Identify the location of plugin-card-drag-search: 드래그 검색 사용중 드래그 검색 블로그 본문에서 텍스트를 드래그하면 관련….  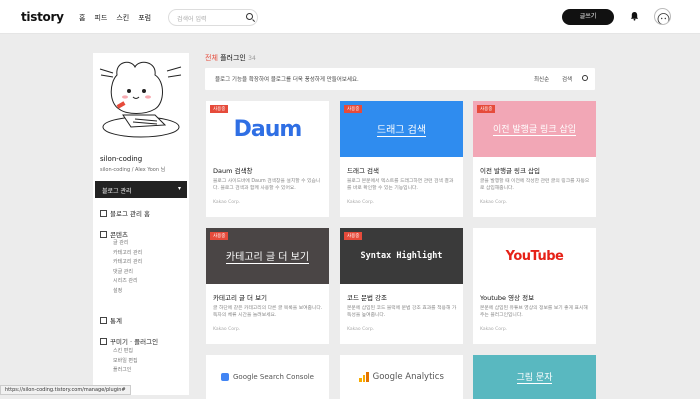
(401, 159).